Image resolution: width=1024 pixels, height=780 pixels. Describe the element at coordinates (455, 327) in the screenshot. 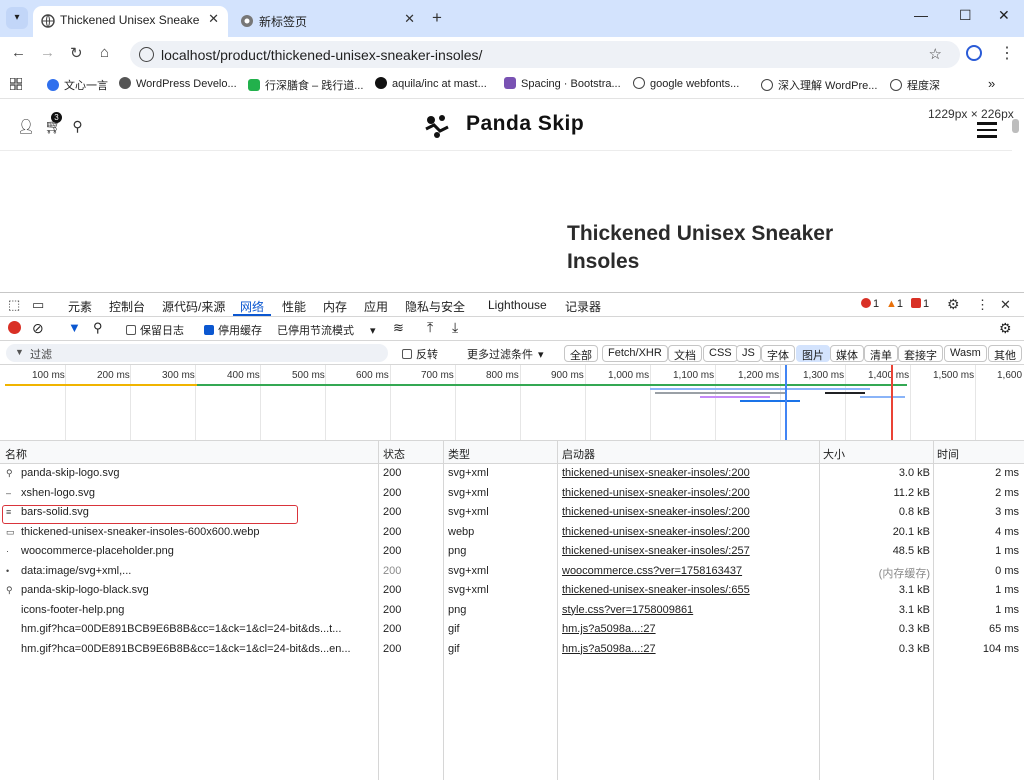

I see `export-har-icon: ⤓` at that location.